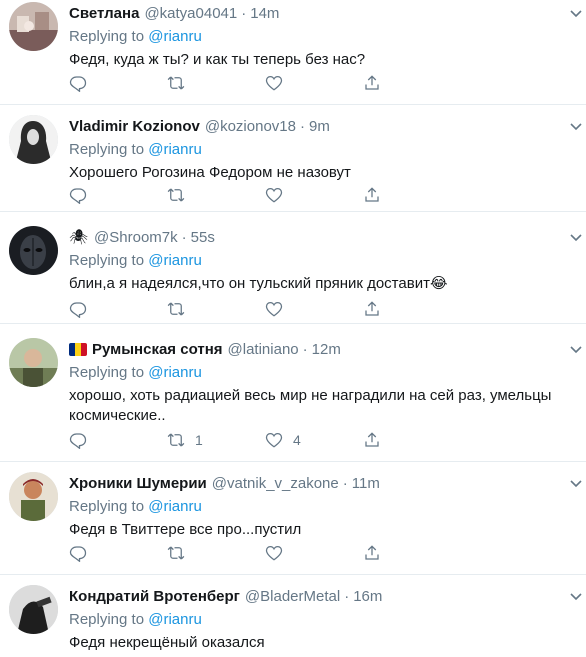 This screenshot has height=657, width=586. I want to click on display-name: Светлана, so click(104, 13).